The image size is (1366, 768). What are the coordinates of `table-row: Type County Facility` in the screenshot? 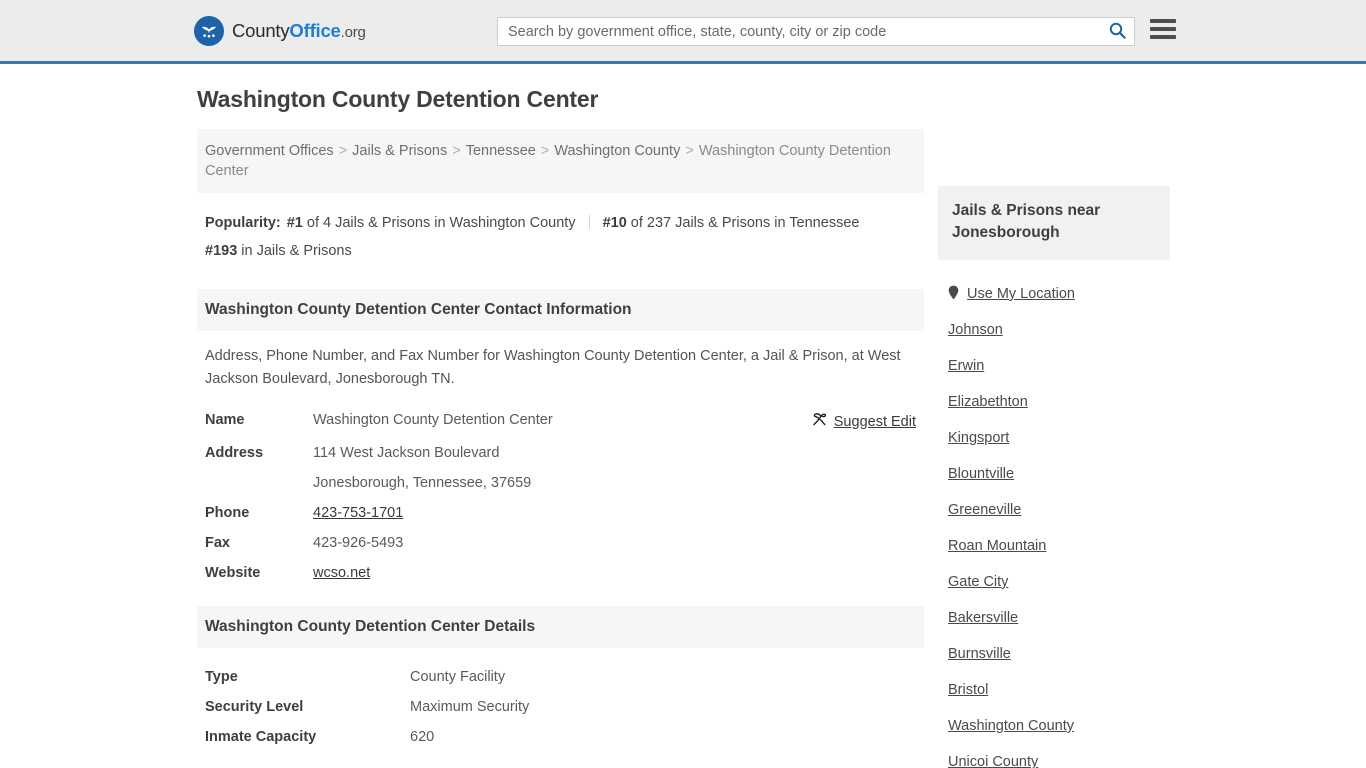 It's located at (560, 677).